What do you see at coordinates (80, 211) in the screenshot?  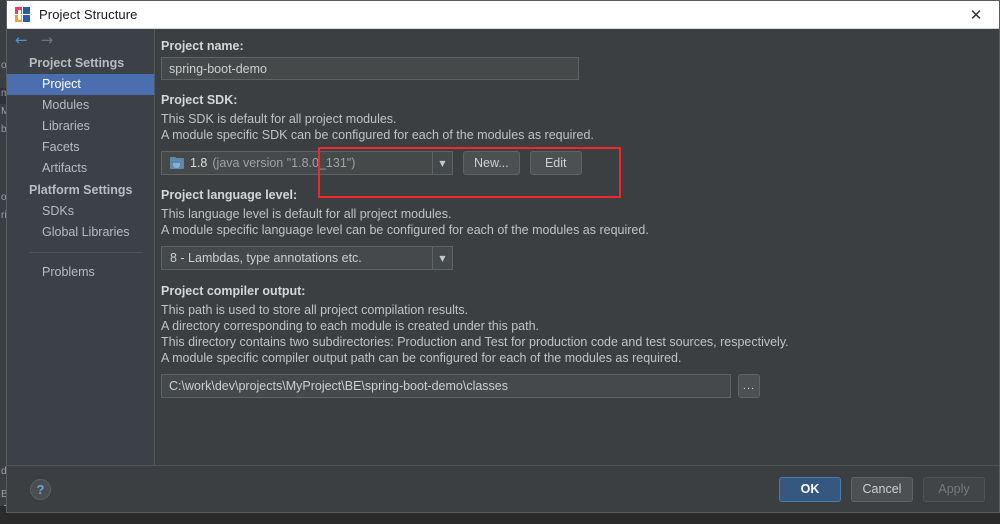 I see `sidebar-item-sdks: SDKs` at bounding box center [80, 211].